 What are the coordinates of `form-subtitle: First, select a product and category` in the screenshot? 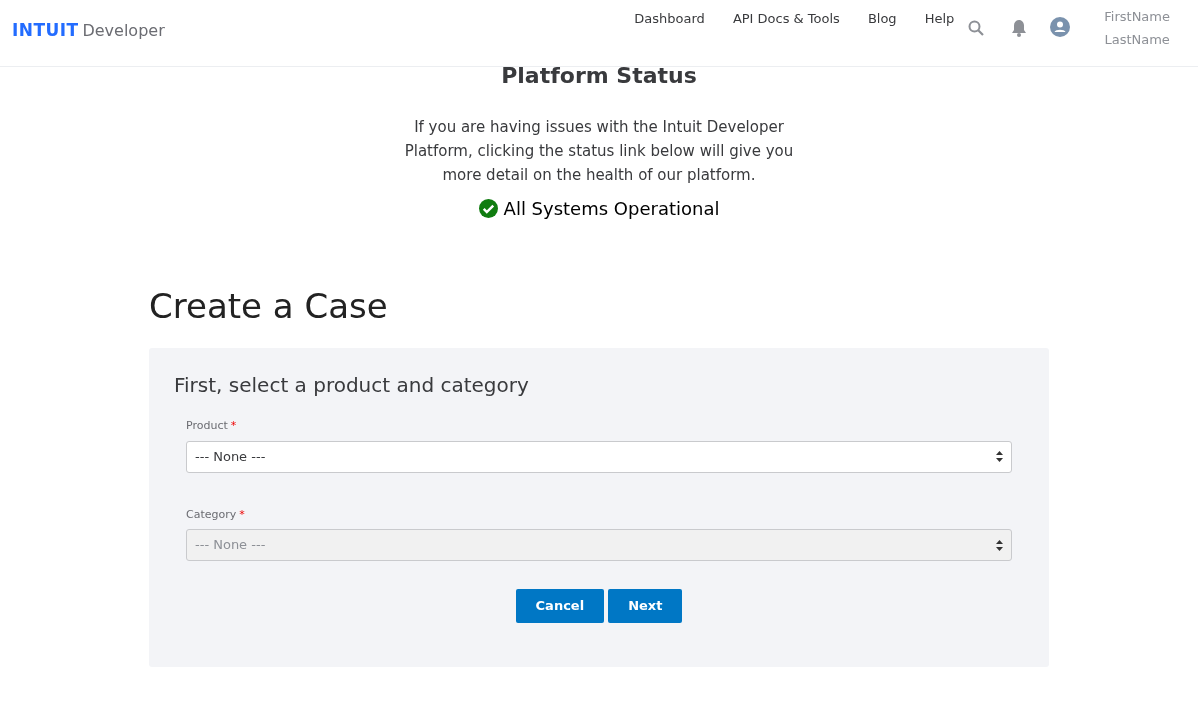 It's located at (352, 385).